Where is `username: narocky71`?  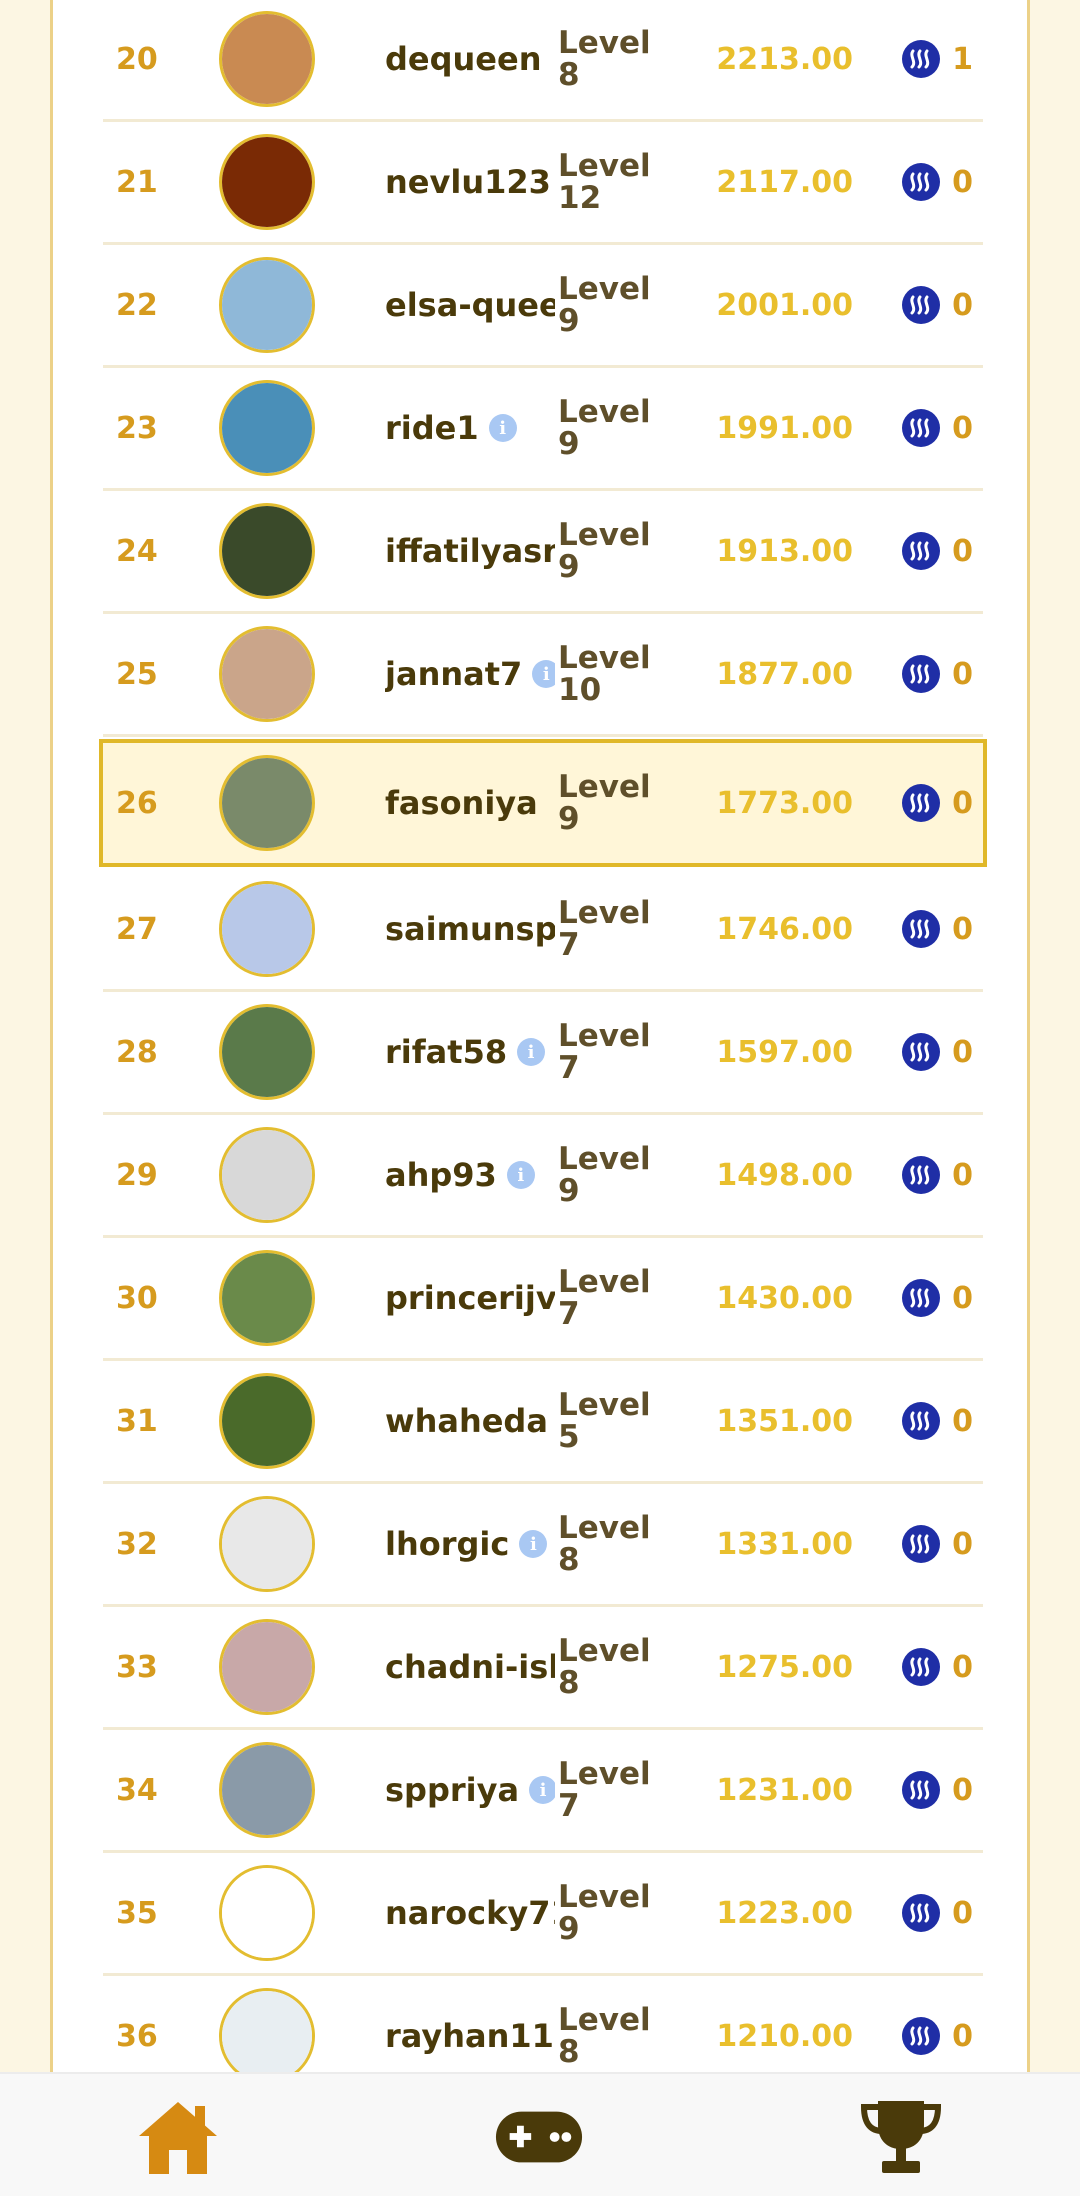 username: narocky71 is located at coordinates (470, 1913).